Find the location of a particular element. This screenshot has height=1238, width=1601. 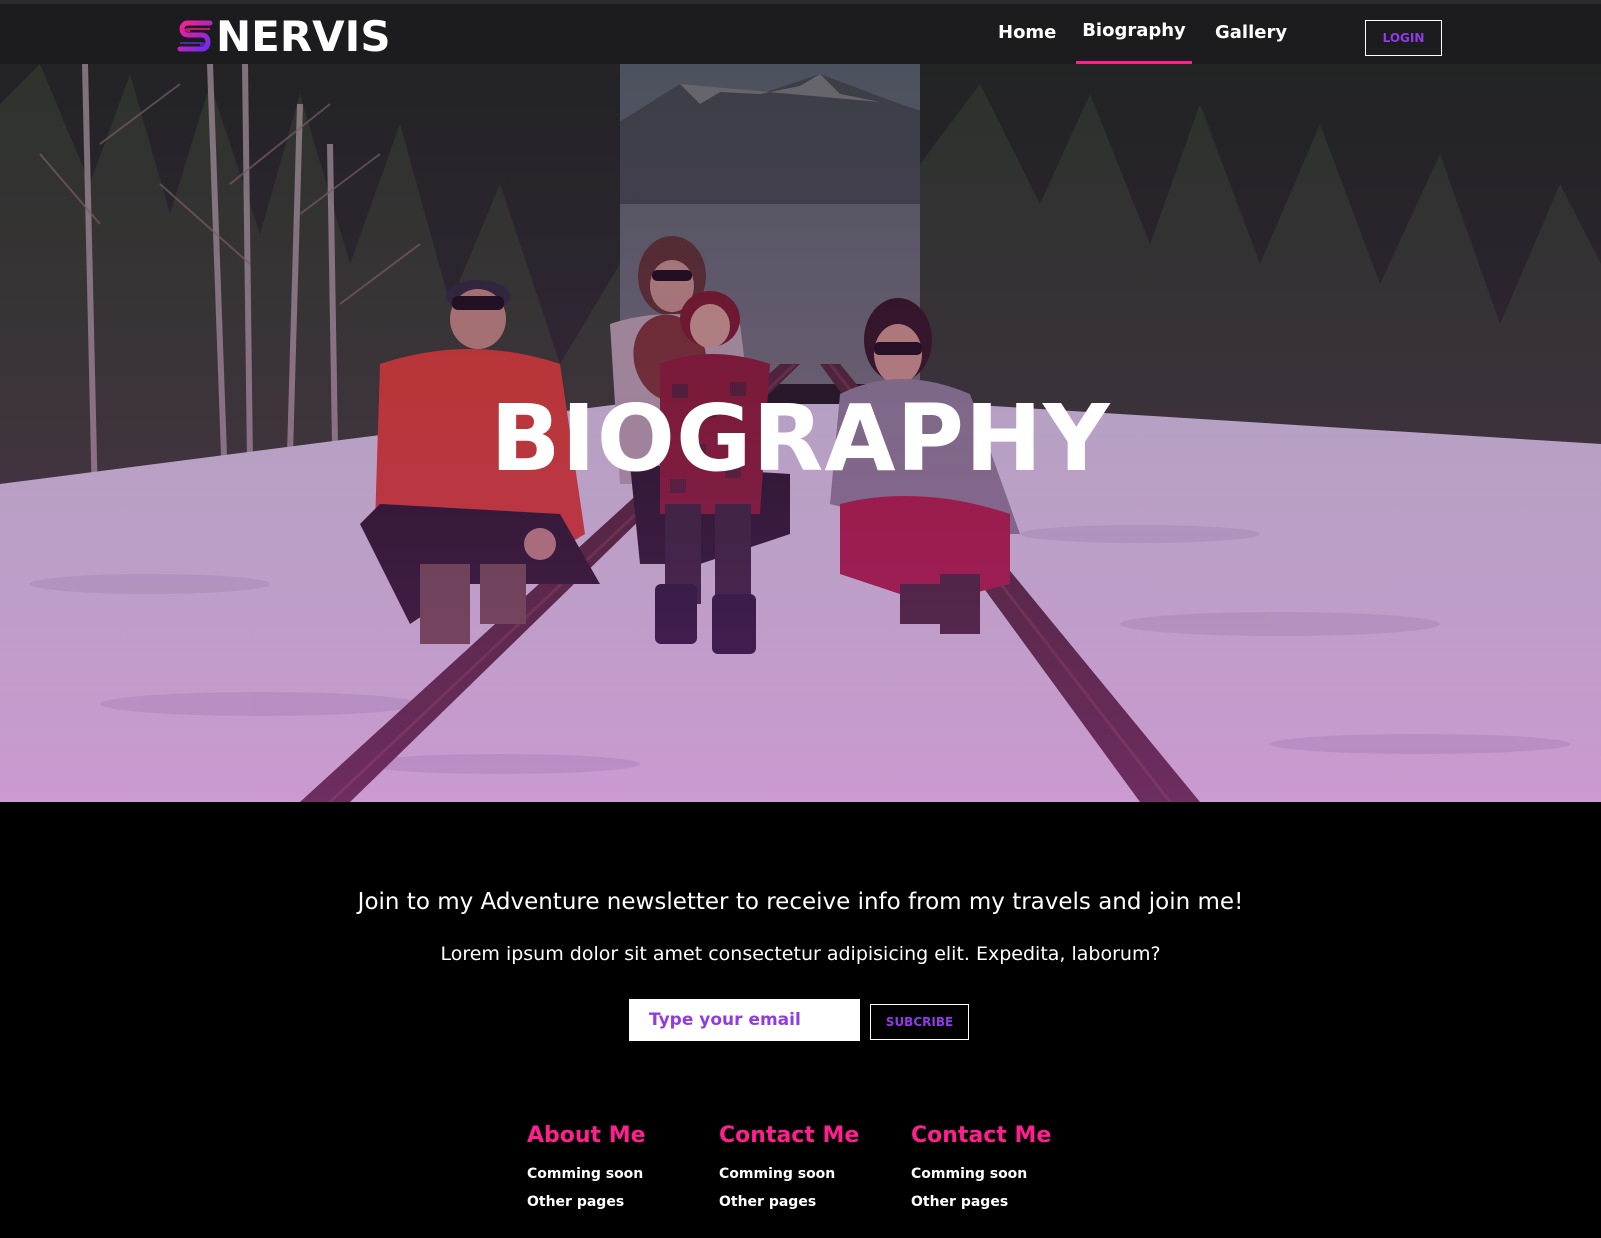

nav-home: Home is located at coordinates (1027, 41).